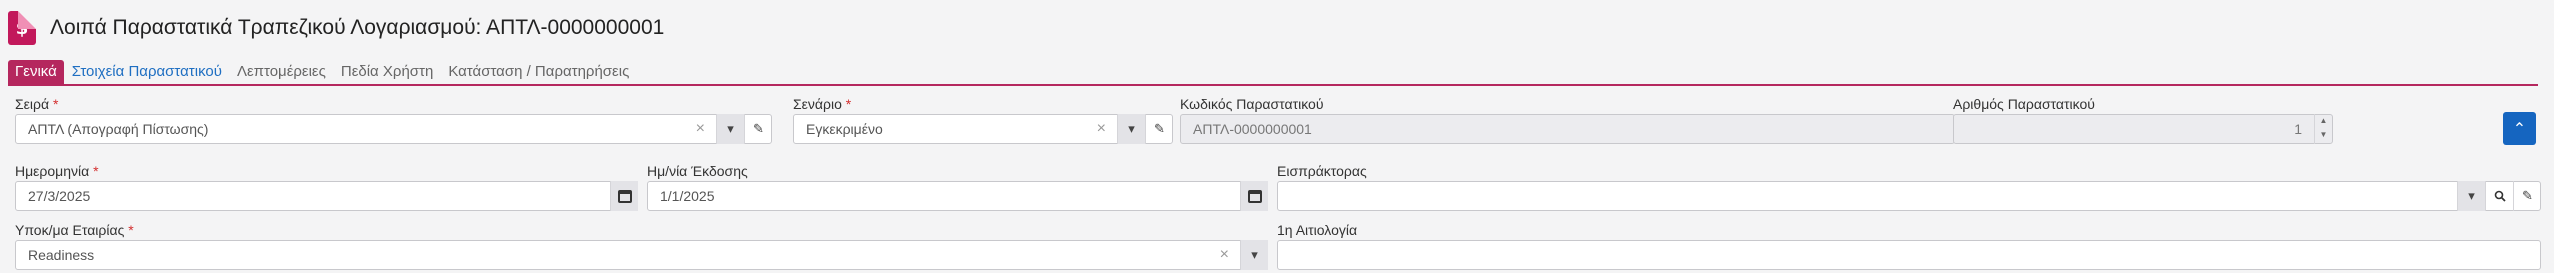  Describe the element at coordinates (393, 129) in the screenshot. I see `series-select: ΑΠΤΛ (Απογραφή Πίστωσης) × ▾ ✎` at that location.